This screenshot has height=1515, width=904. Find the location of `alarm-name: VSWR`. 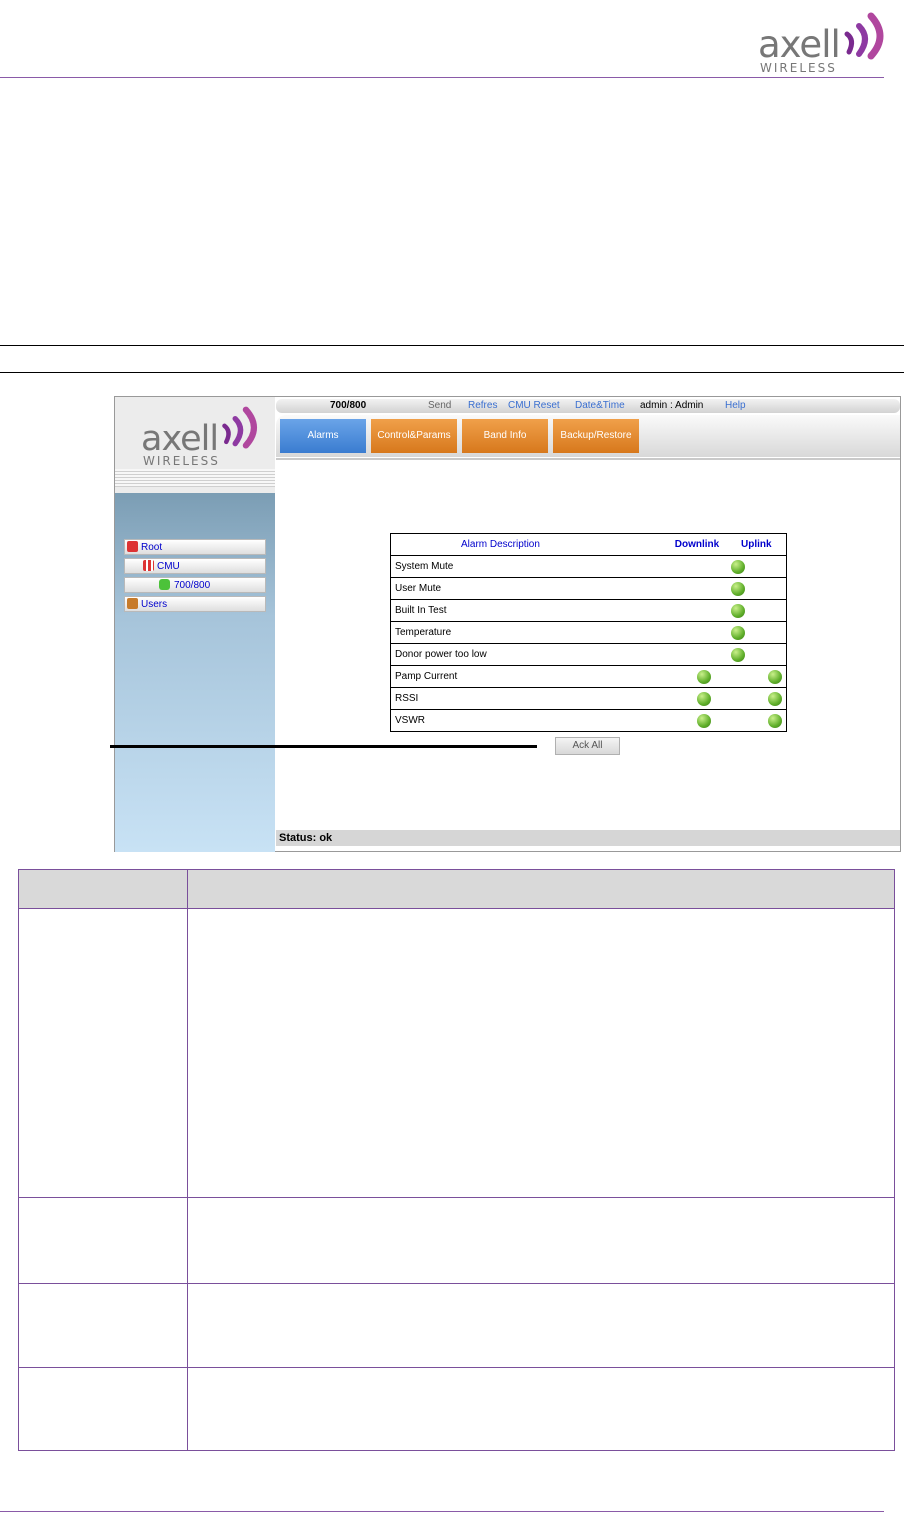

alarm-name: VSWR is located at coordinates (530, 720).